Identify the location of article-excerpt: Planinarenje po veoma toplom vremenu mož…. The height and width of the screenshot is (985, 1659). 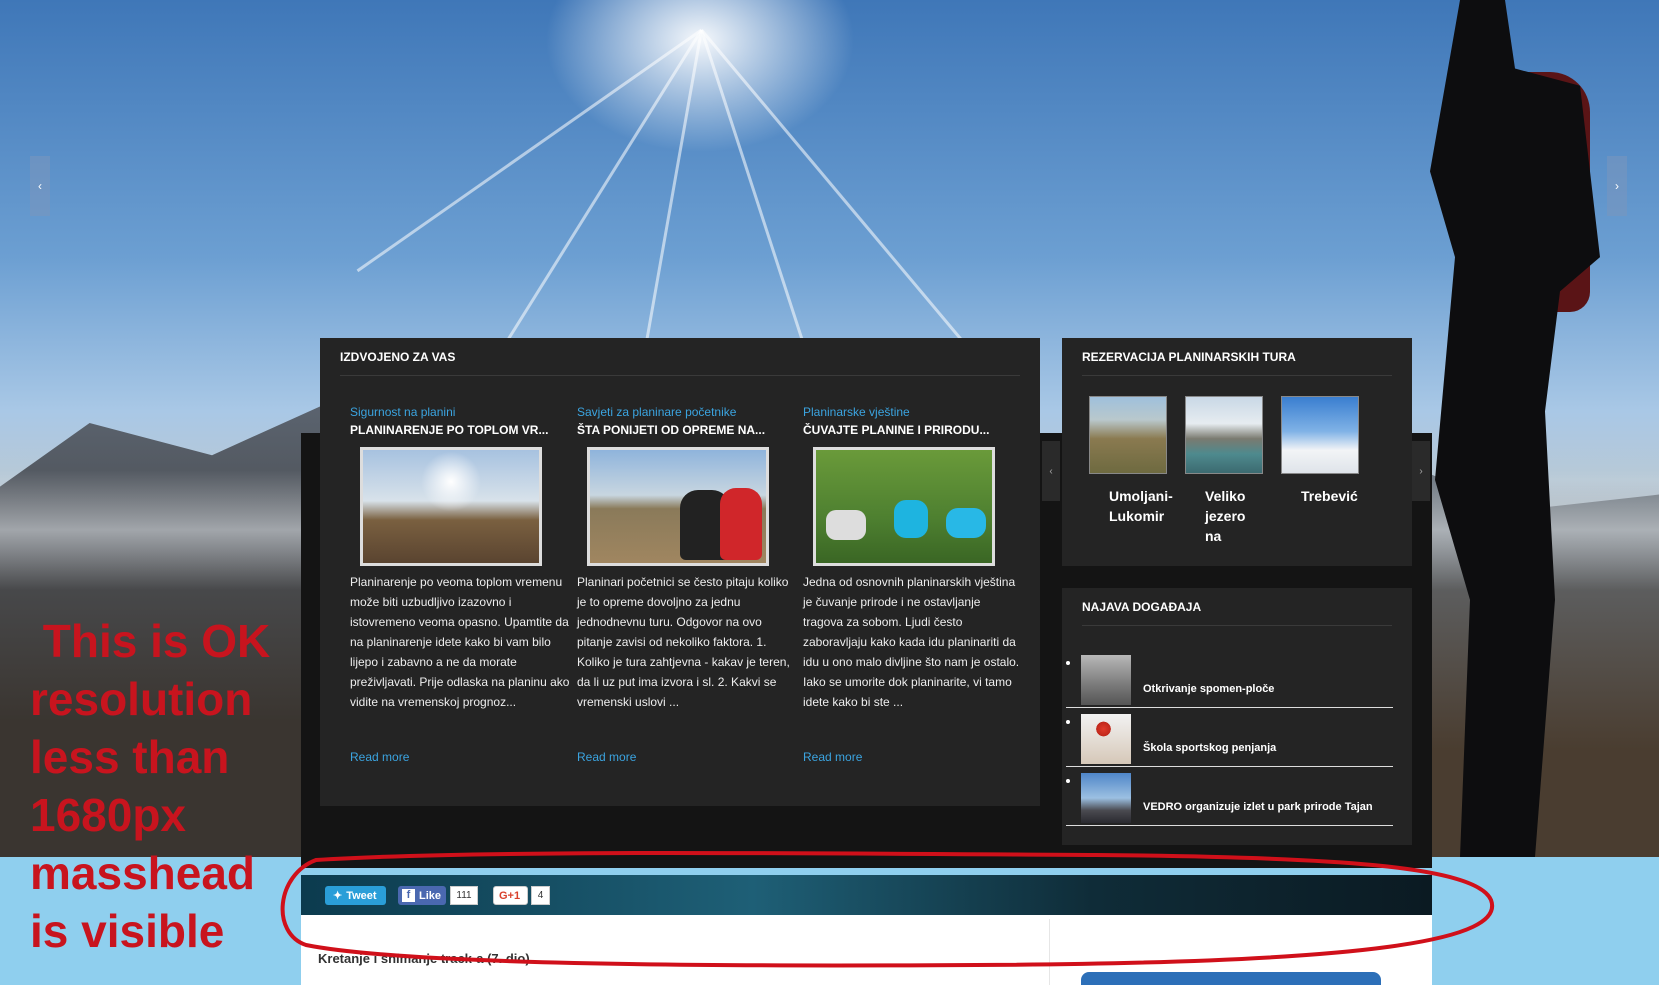
(460, 642).